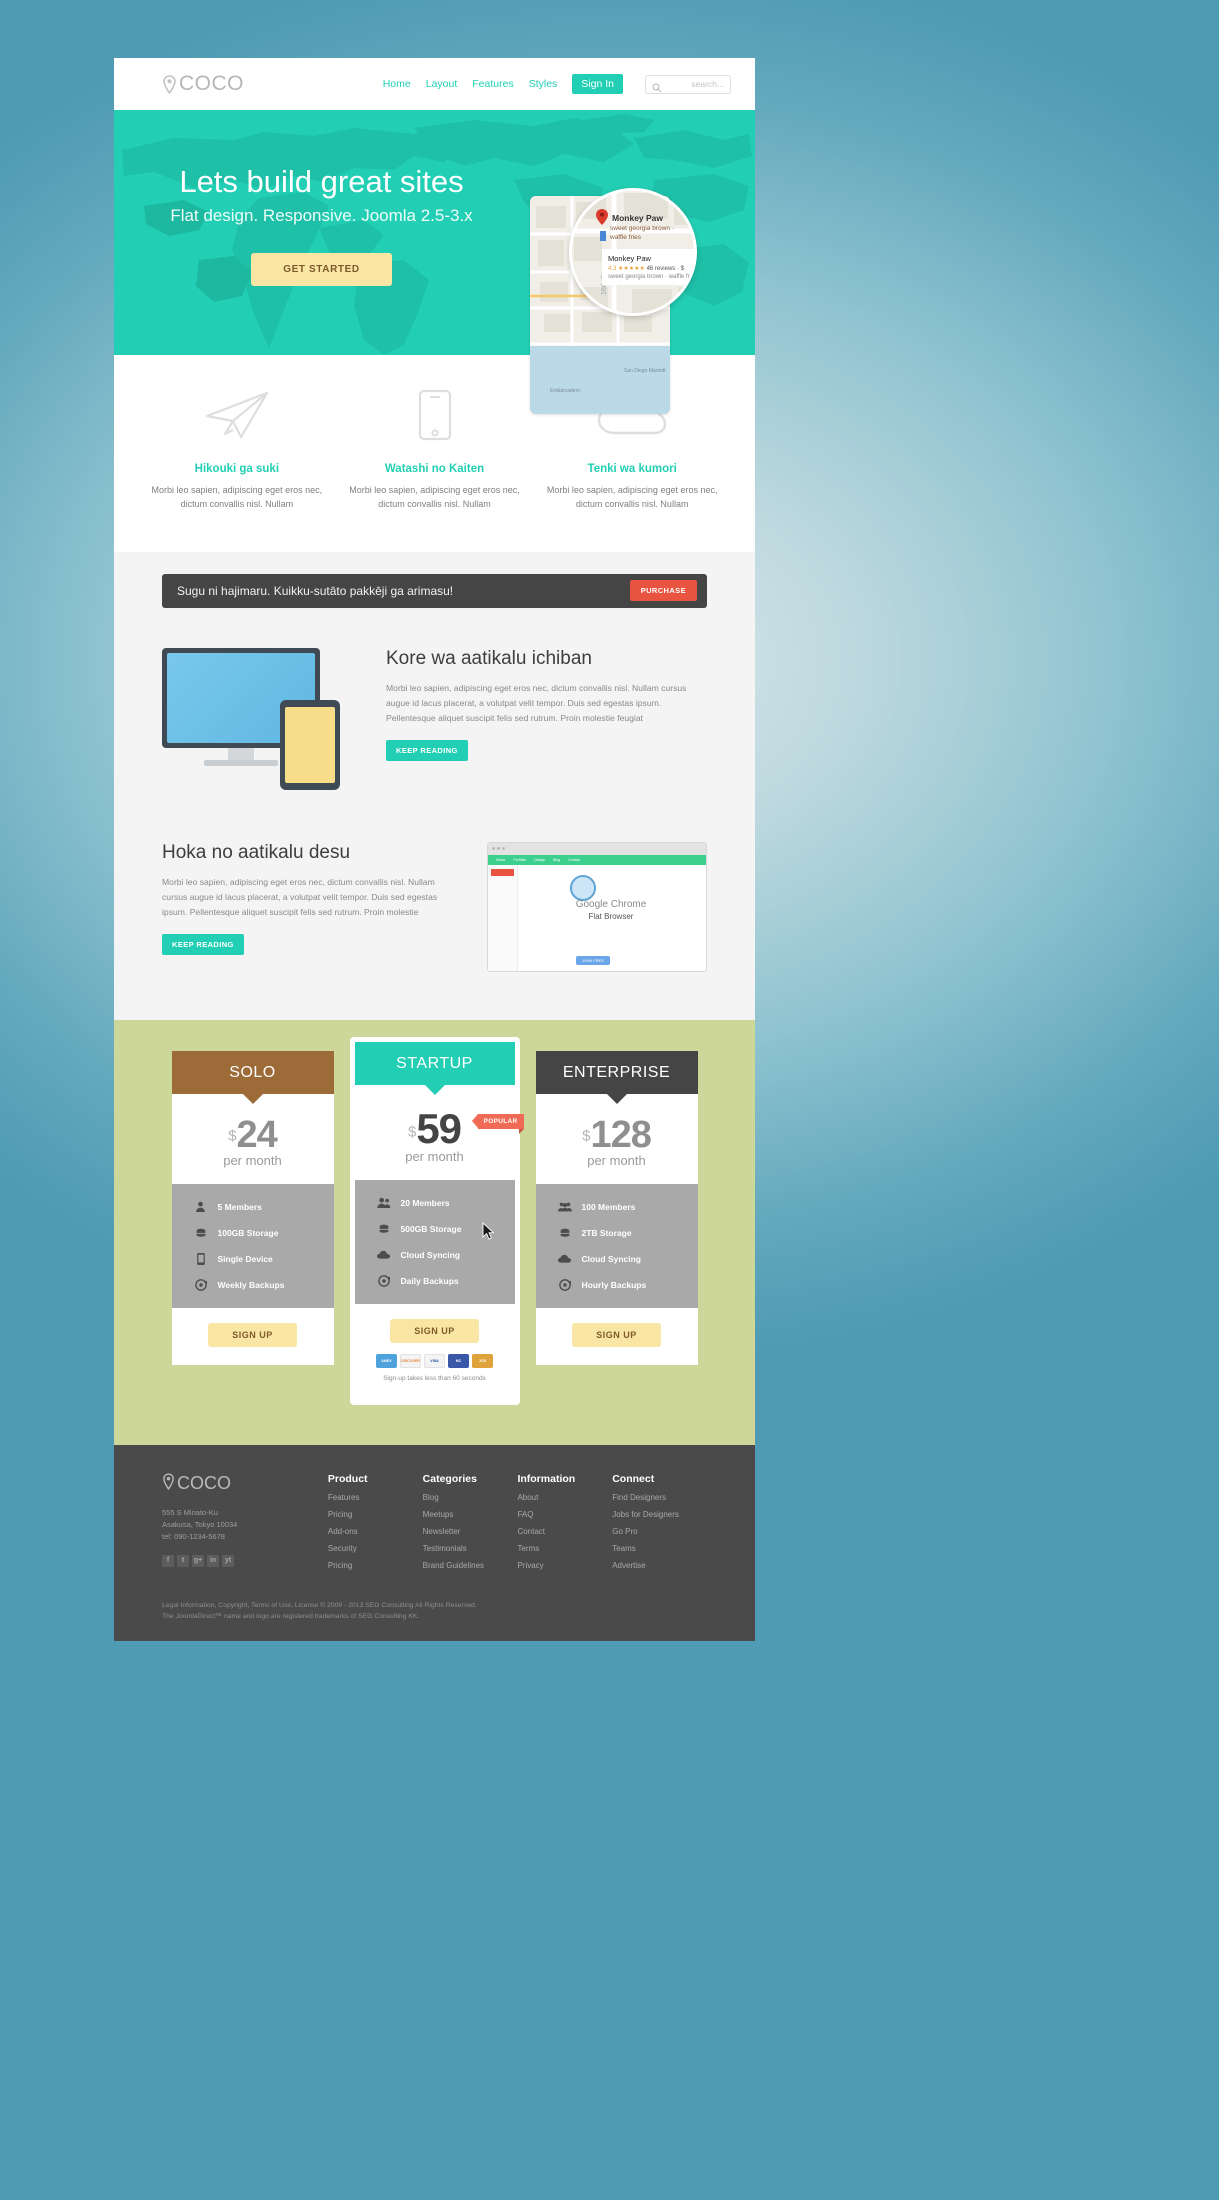  I want to click on backup-clock-icon, so click(565, 1285).